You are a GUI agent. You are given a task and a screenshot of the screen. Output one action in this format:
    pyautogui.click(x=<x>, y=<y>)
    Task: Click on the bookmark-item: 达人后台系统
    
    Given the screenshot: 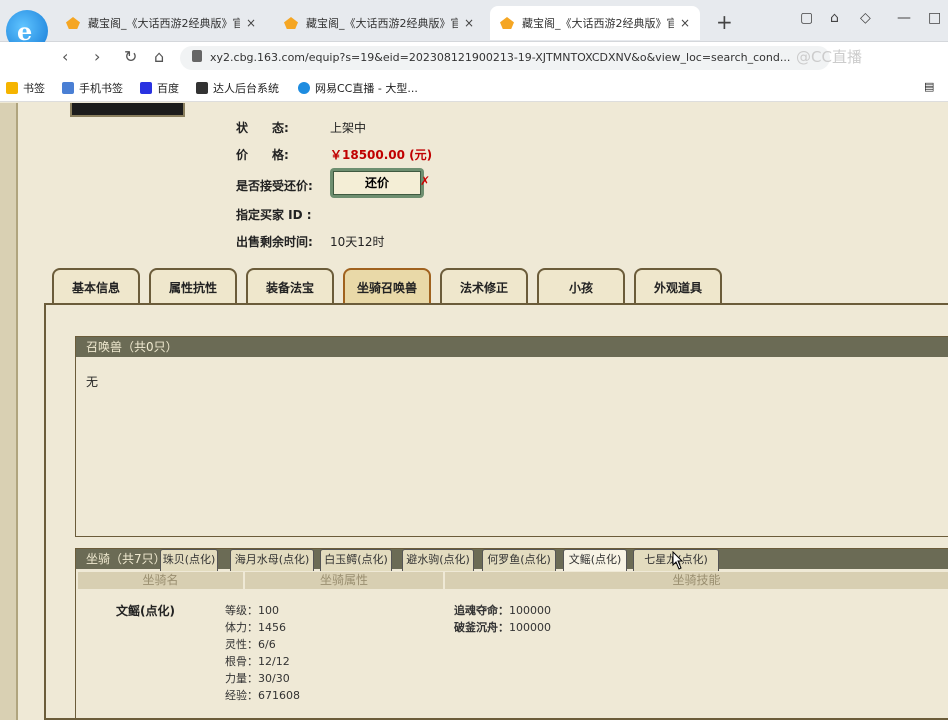 What is the action you would take?
    pyautogui.click(x=237, y=88)
    